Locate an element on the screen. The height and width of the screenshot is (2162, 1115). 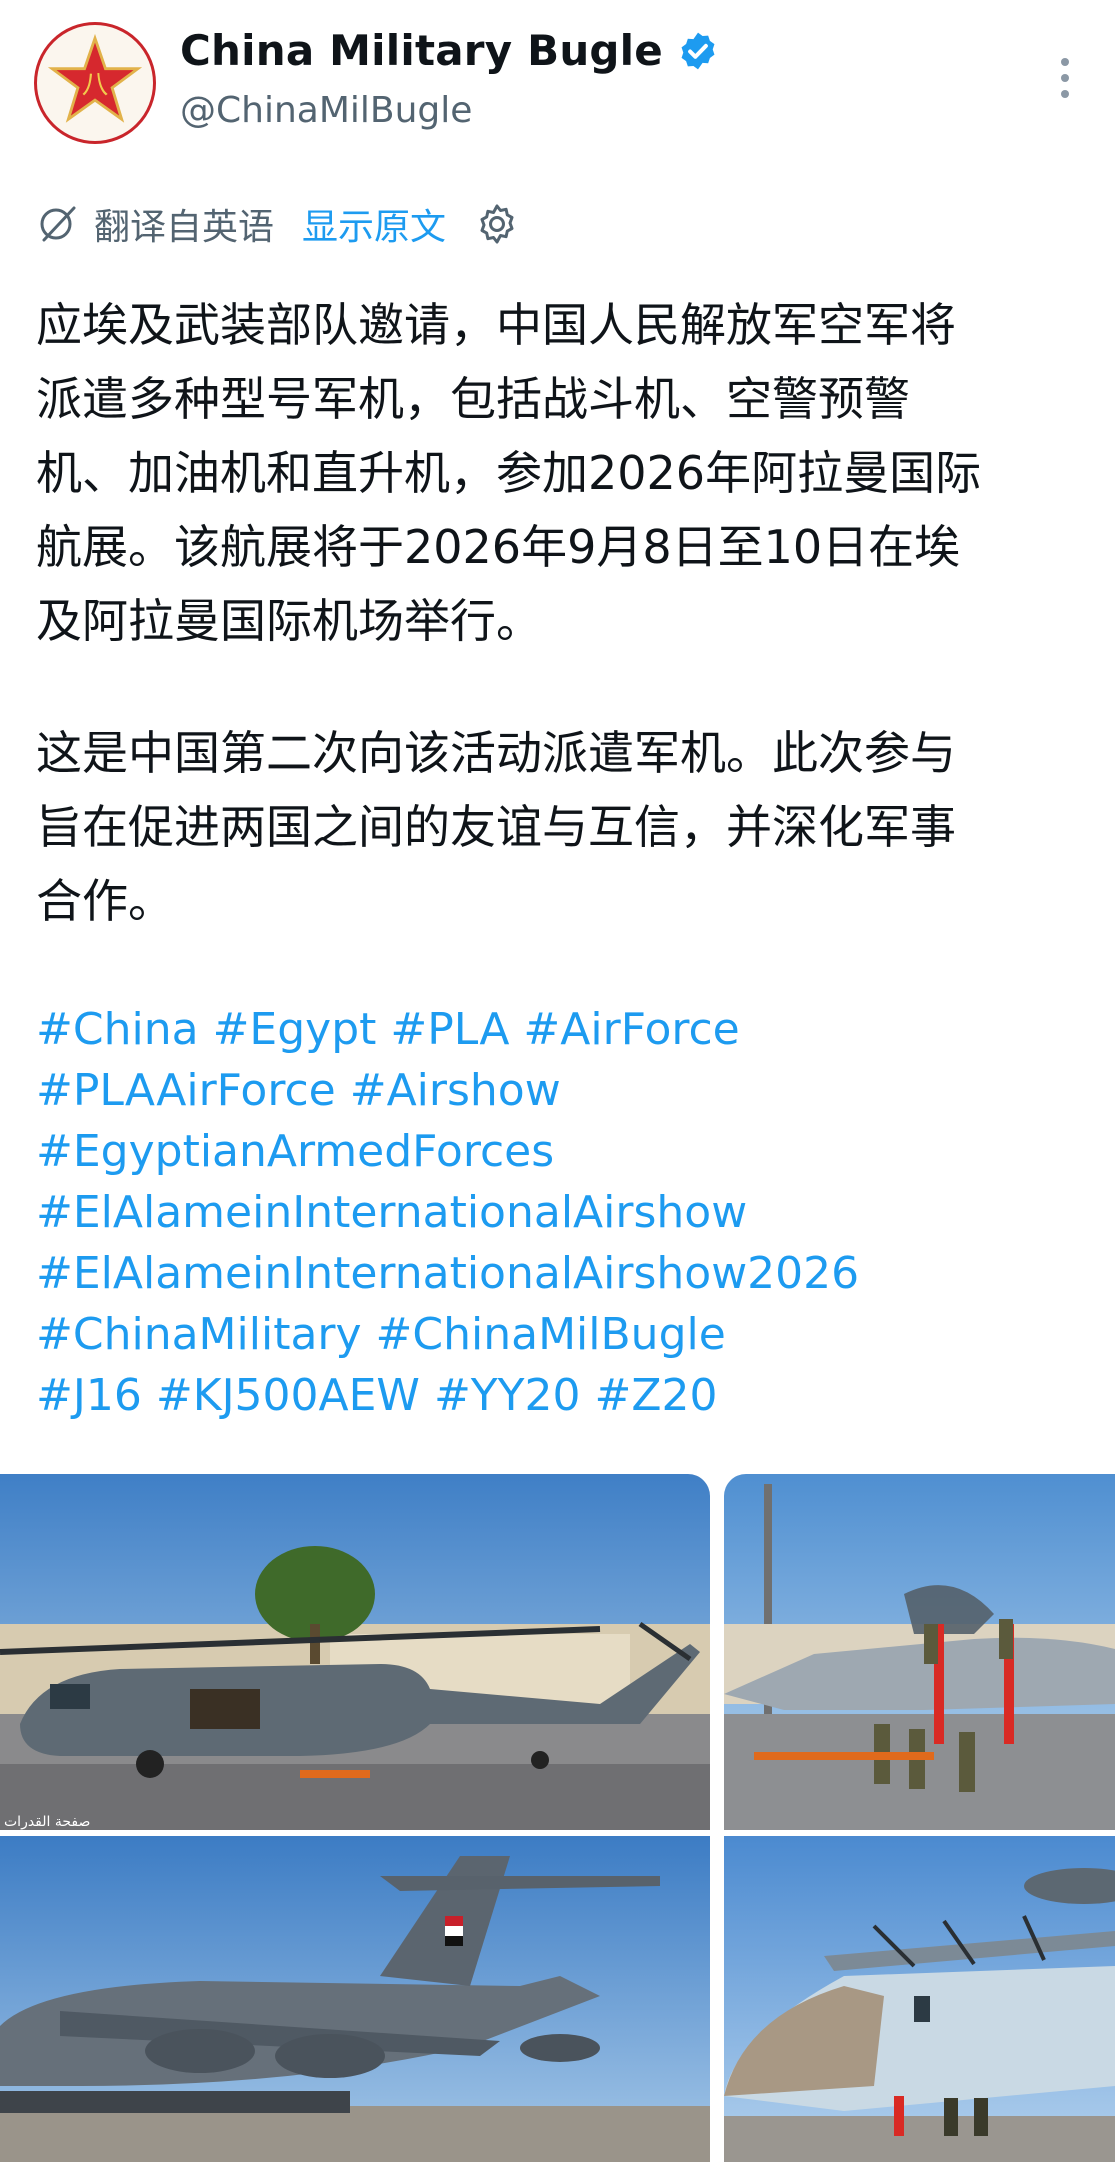
hashtag-link: #ElAlameinInternationalAirshow2026 is located at coordinates (447, 1273).